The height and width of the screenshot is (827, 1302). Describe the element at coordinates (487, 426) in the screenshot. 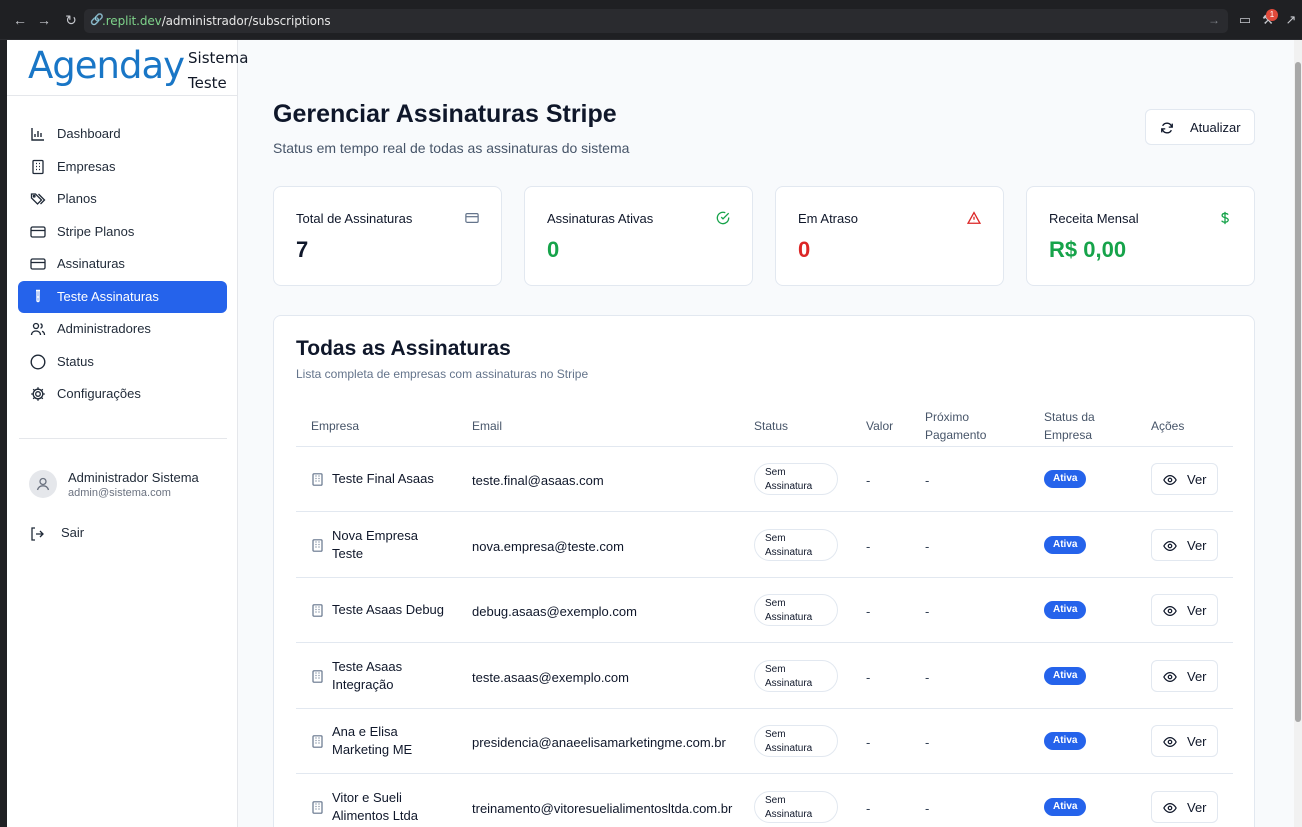

I see `header-email: Email` at that location.